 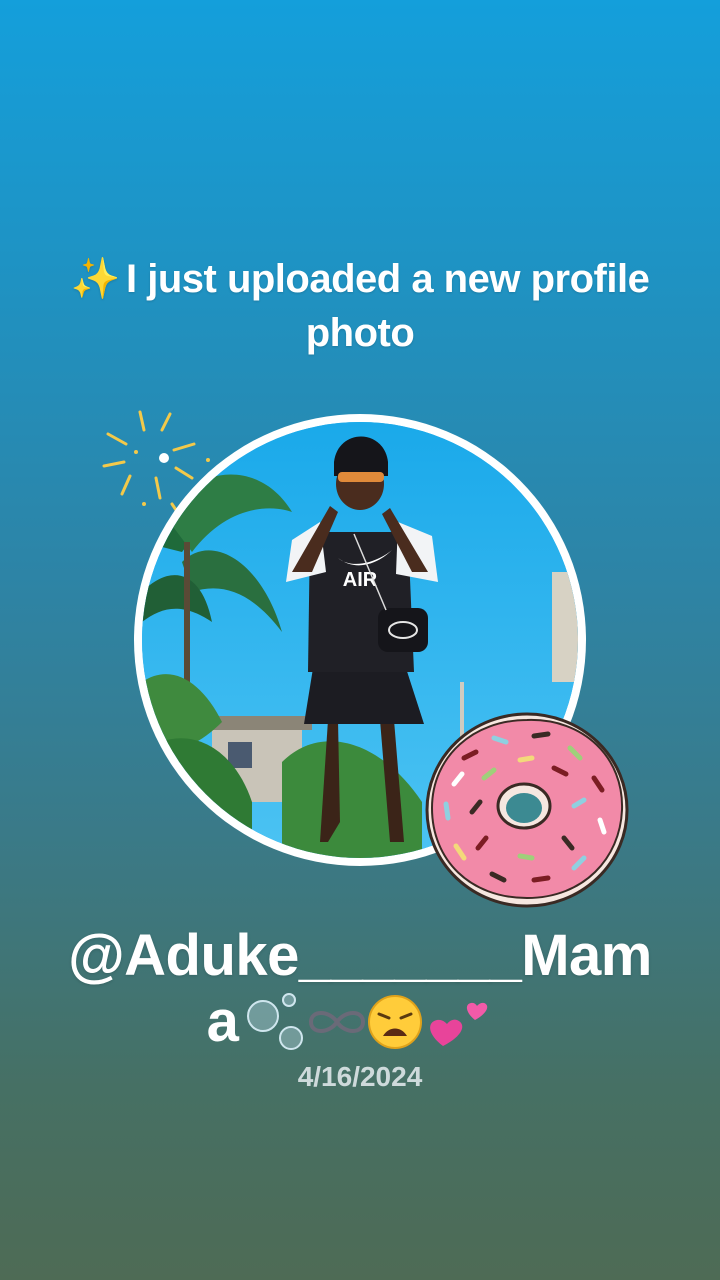 I want to click on svg-text: AIR, so click(x=360, y=580).